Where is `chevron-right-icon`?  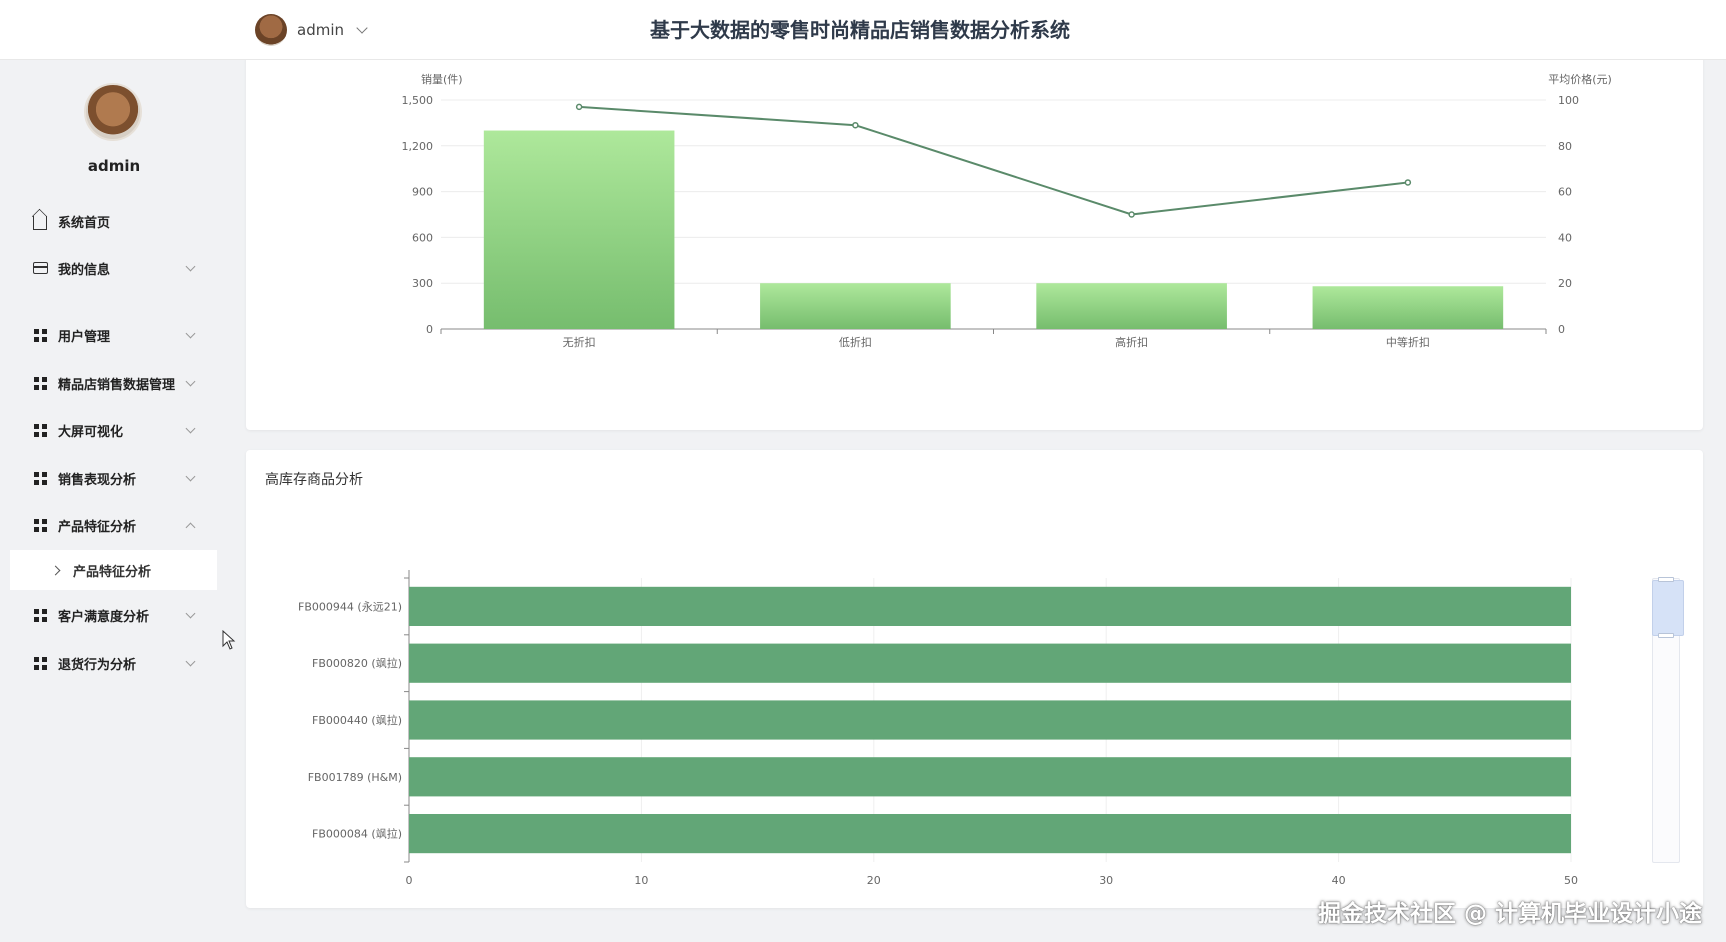
chevron-right-icon is located at coordinates (55, 570).